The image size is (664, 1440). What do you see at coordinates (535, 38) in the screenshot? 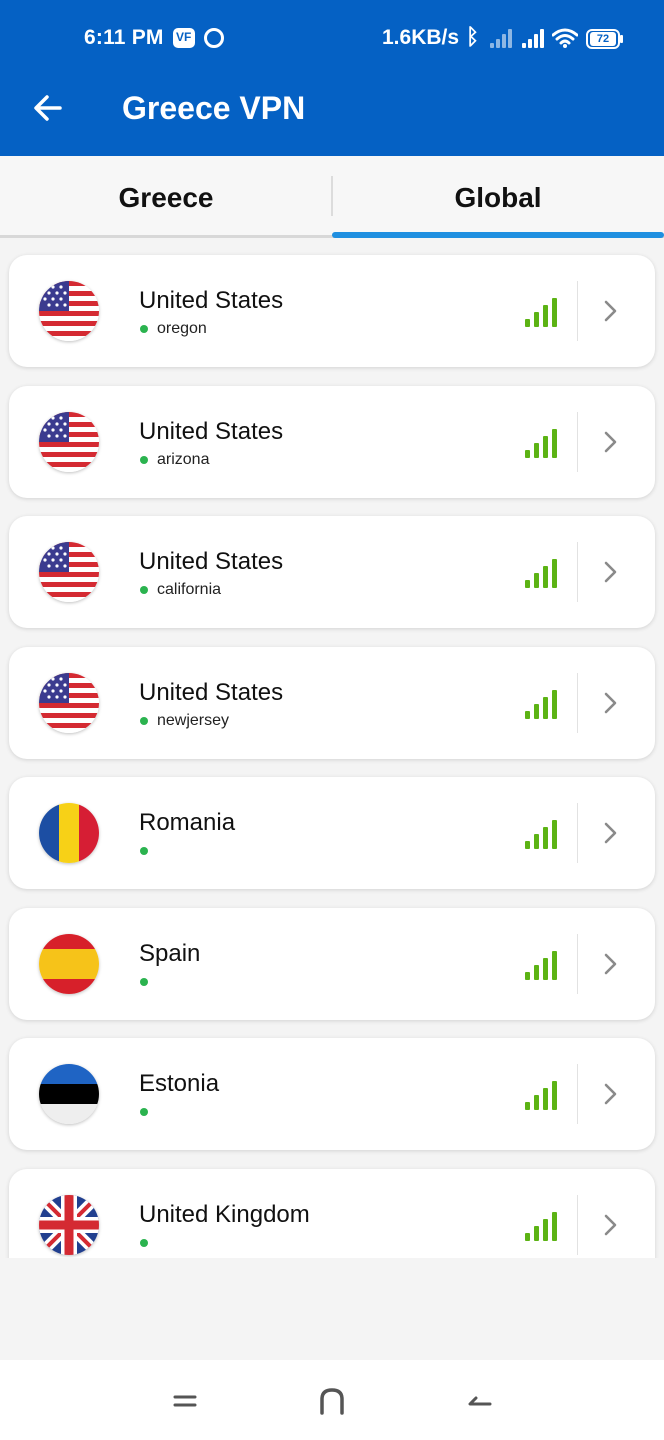
I see `signal-sim2-icon` at bounding box center [535, 38].